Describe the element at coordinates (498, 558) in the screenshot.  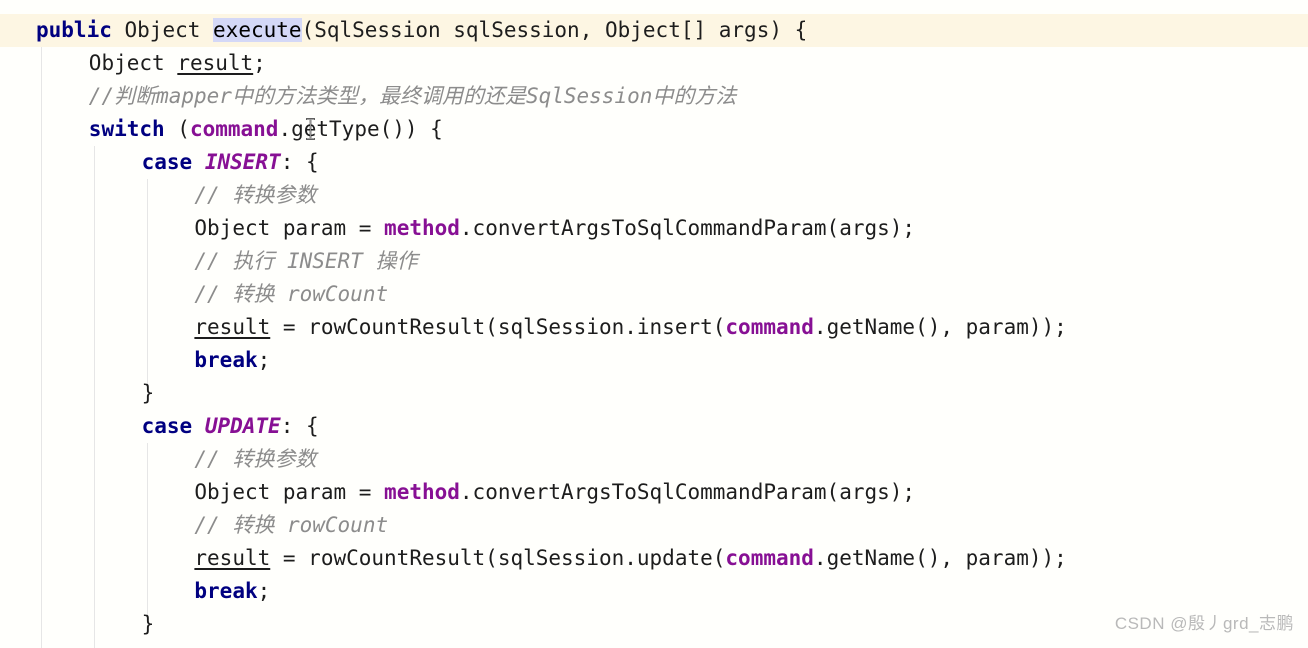
I see `code-token: = rowCountResult(sqlSession.update(` at that location.